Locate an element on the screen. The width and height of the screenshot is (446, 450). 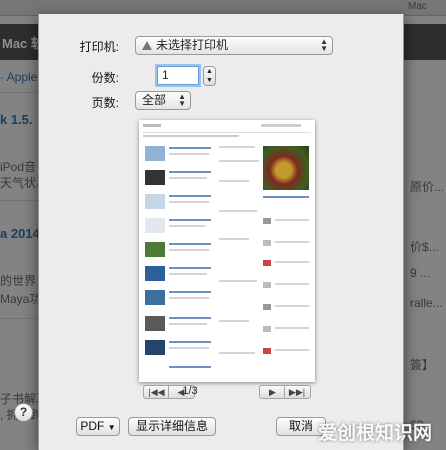
help-icon: ? is located at coordinates (23, 412).